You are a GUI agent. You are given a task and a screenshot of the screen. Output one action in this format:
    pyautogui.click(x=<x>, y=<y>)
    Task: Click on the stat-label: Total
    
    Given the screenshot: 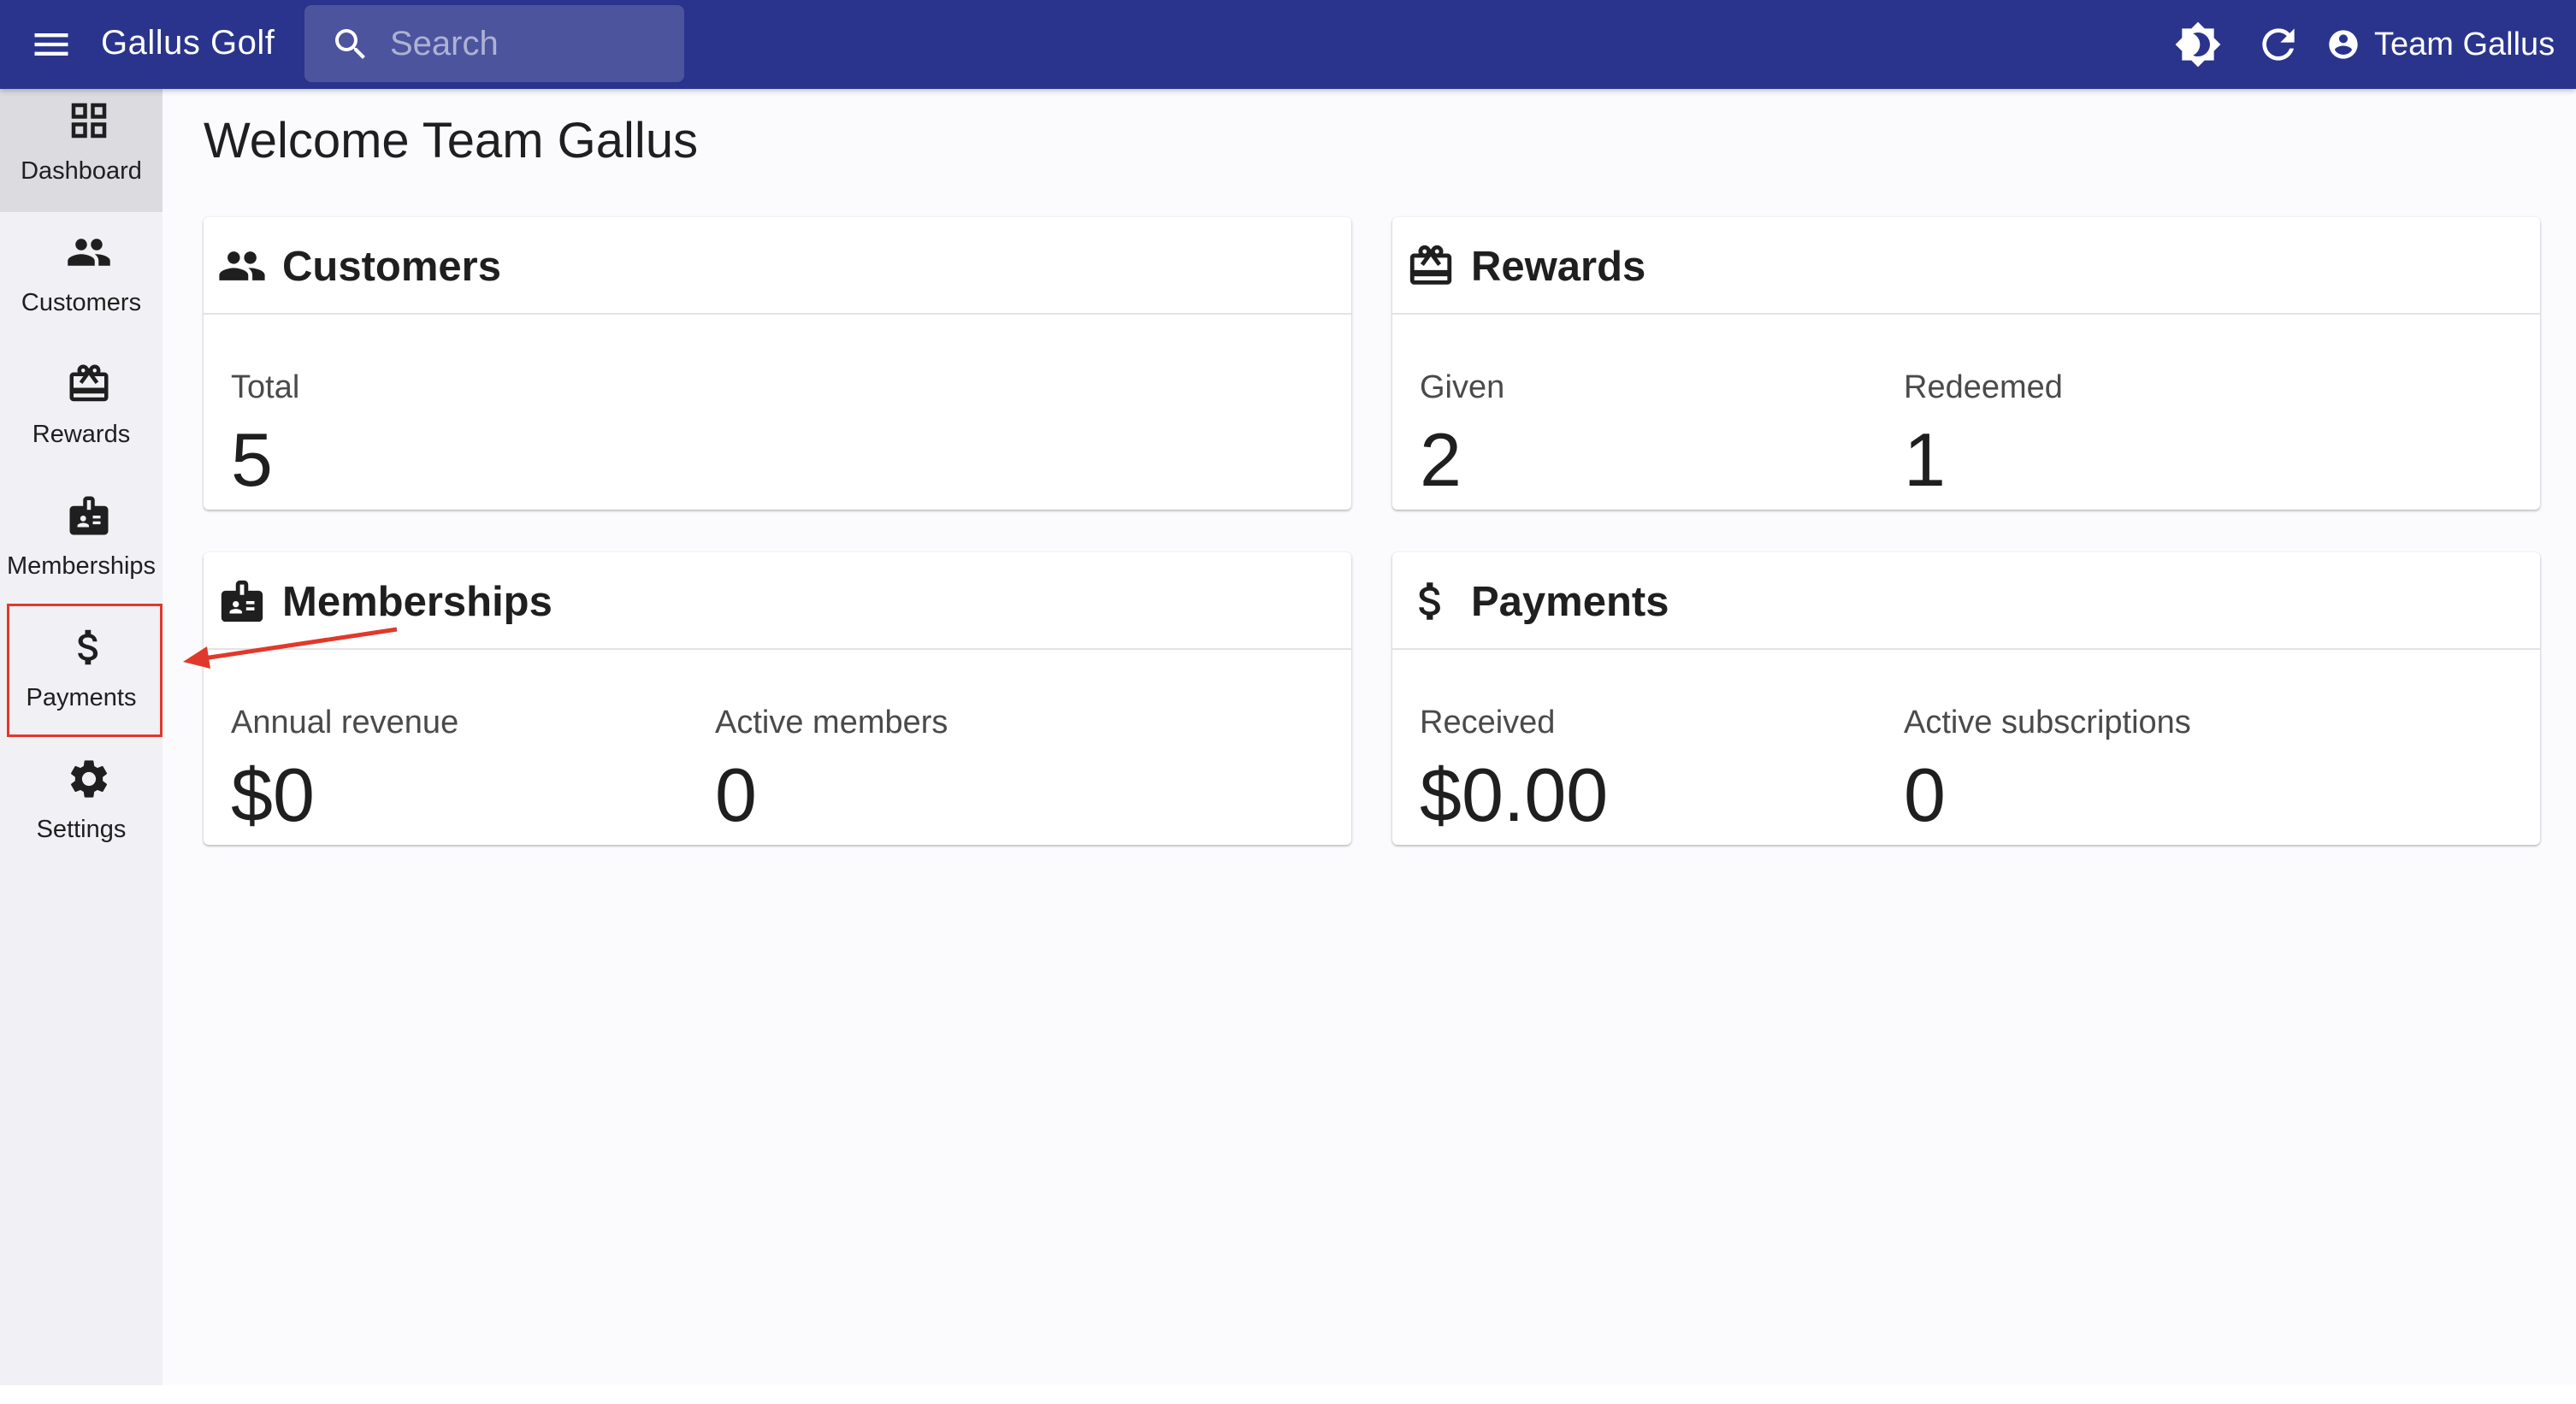 What is the action you would take?
    pyautogui.click(x=265, y=387)
    